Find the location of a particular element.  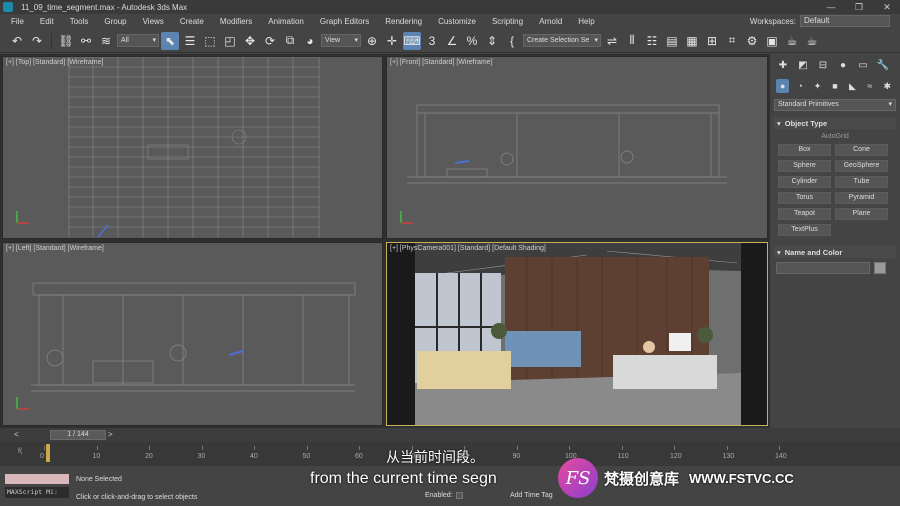

maxscript-listener-output is located at coordinates (37, 479).